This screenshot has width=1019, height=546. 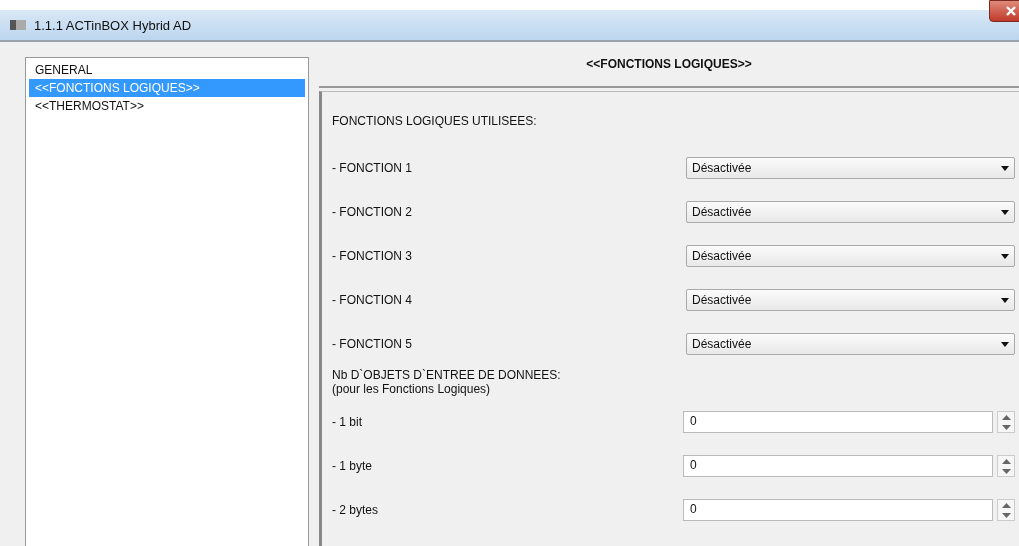 I want to click on close-icon, so click(x=1011, y=11).